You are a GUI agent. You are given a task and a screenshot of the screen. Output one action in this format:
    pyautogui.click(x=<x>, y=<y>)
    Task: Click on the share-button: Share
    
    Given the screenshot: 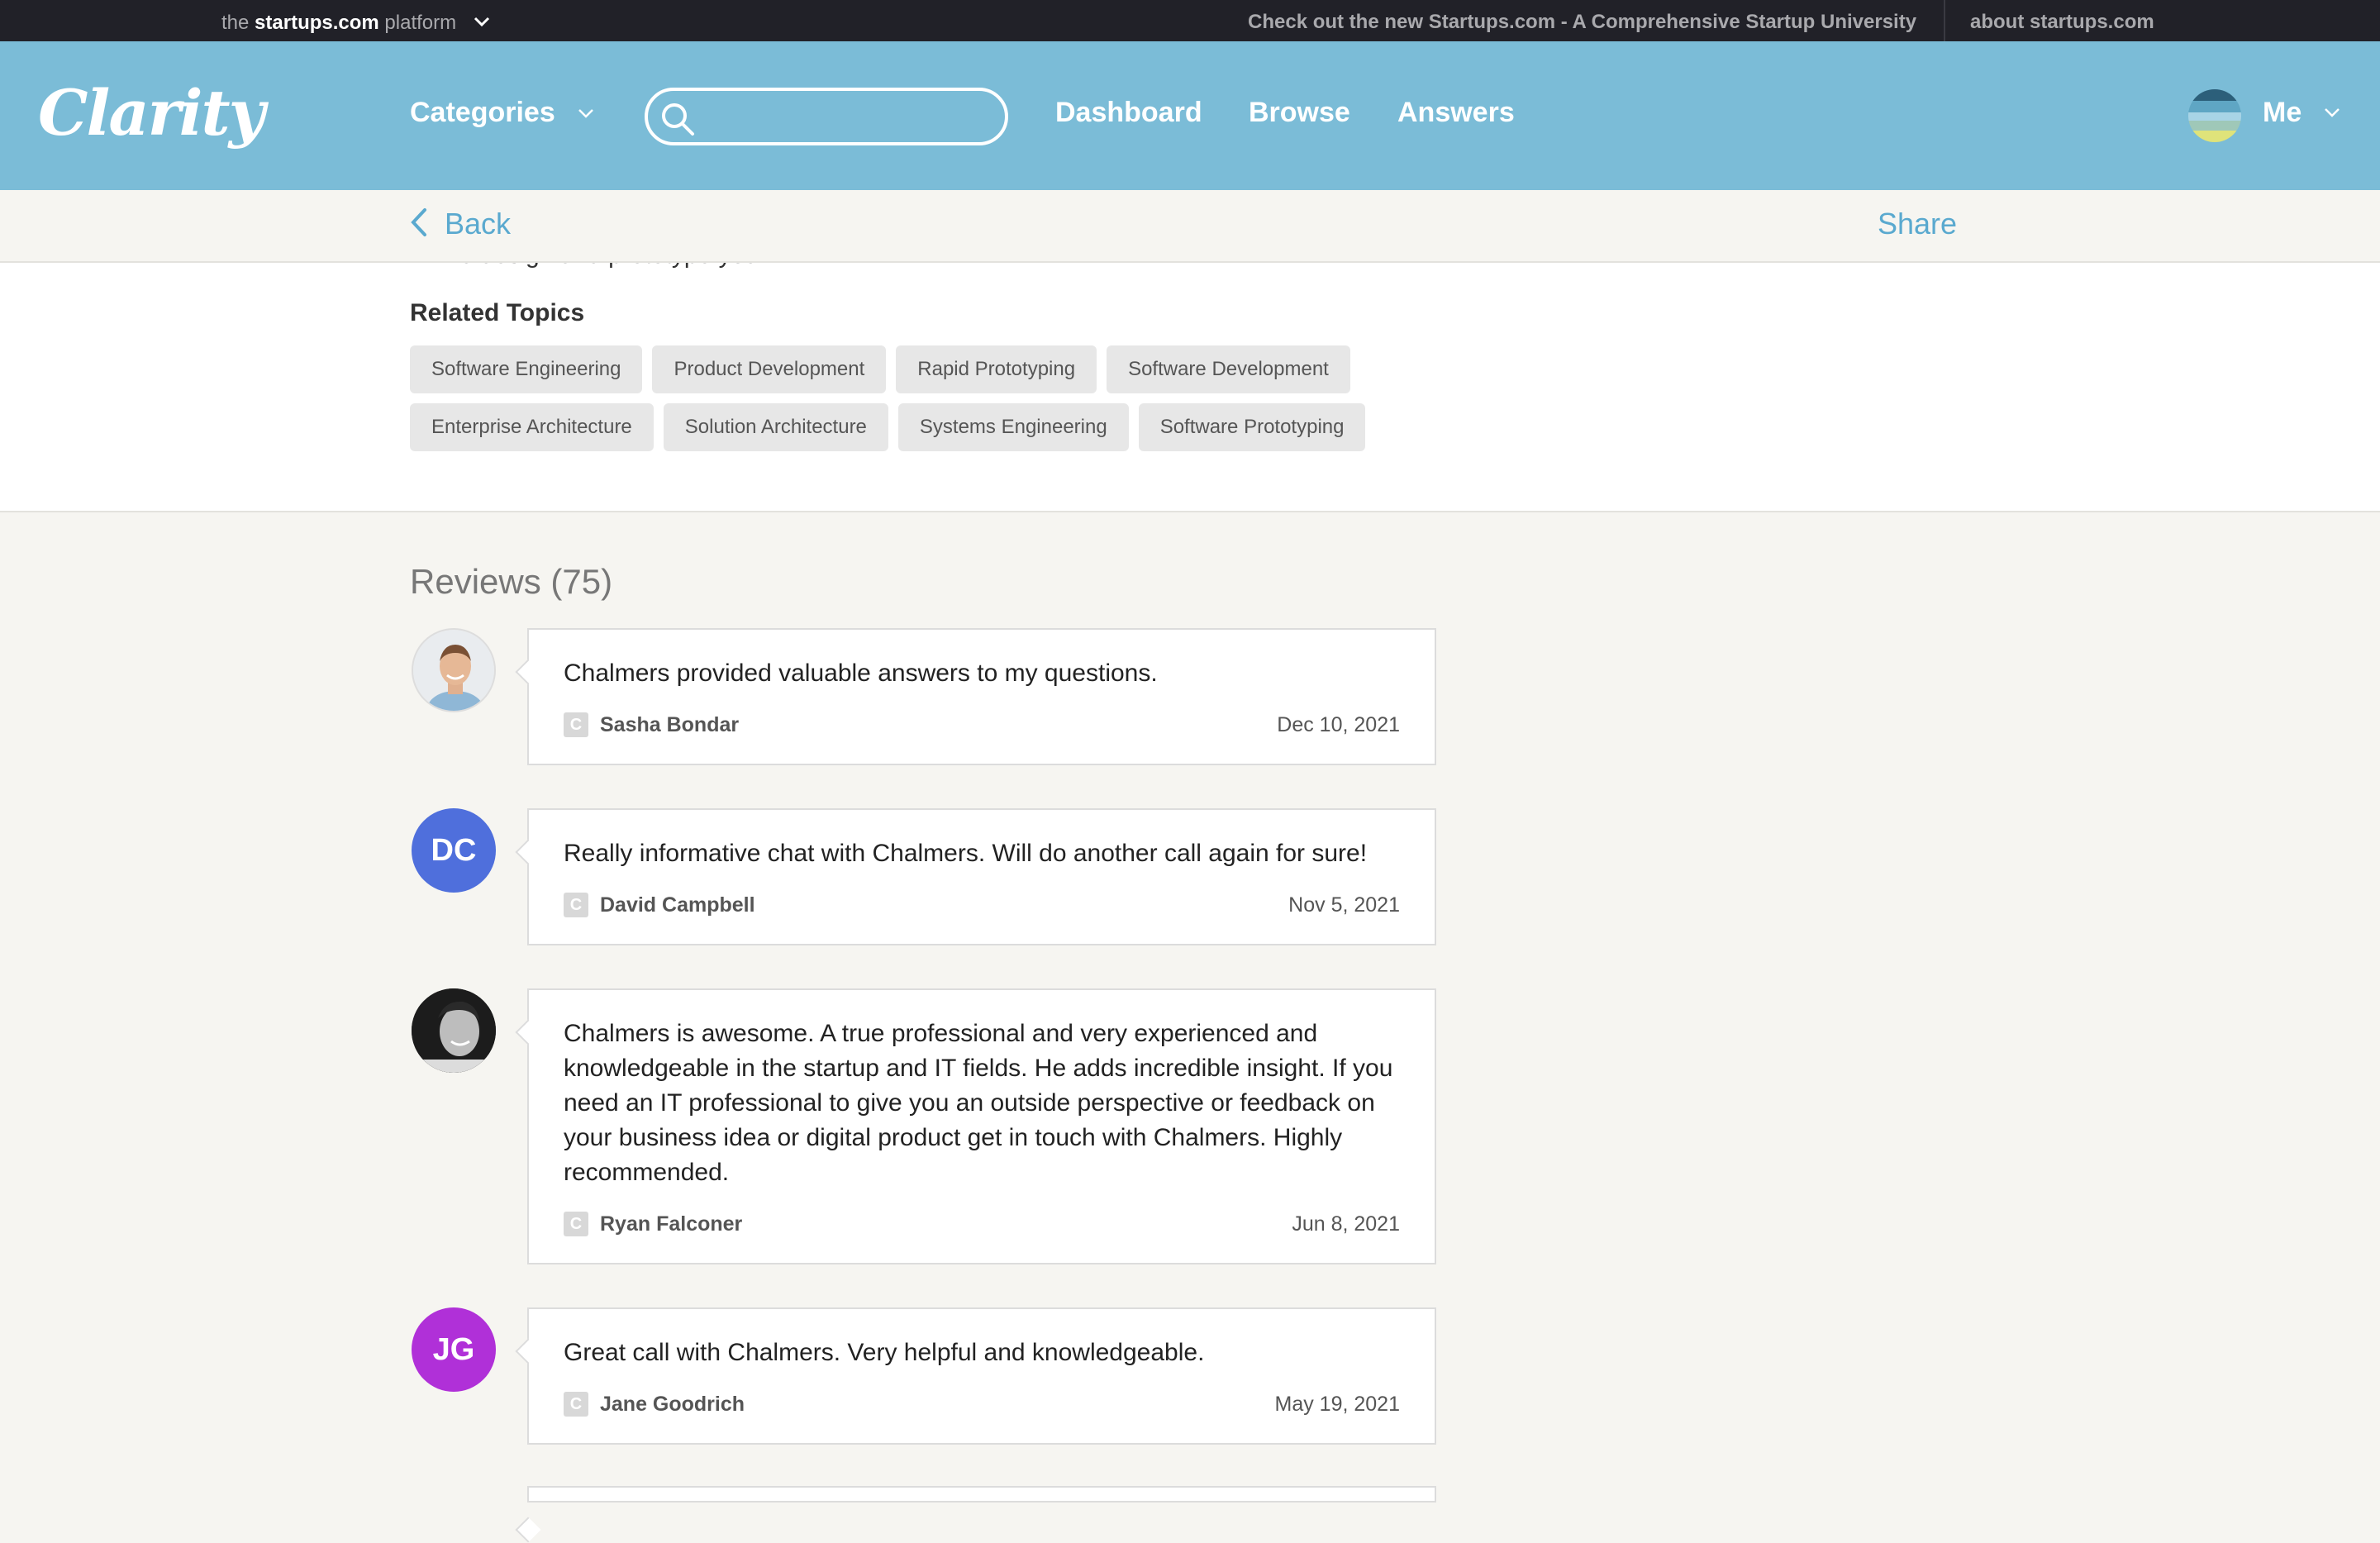 What is the action you would take?
    pyautogui.click(x=1917, y=224)
    